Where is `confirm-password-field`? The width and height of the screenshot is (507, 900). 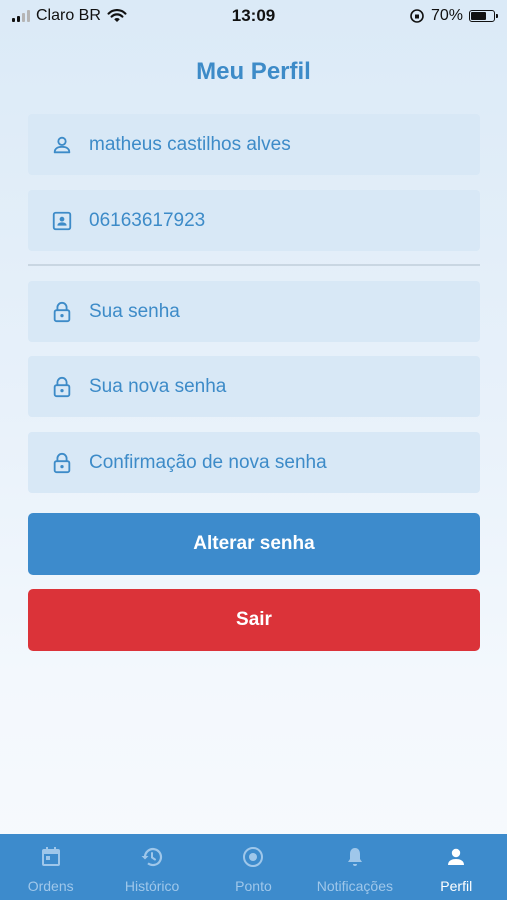
confirm-password-field is located at coordinates (254, 462).